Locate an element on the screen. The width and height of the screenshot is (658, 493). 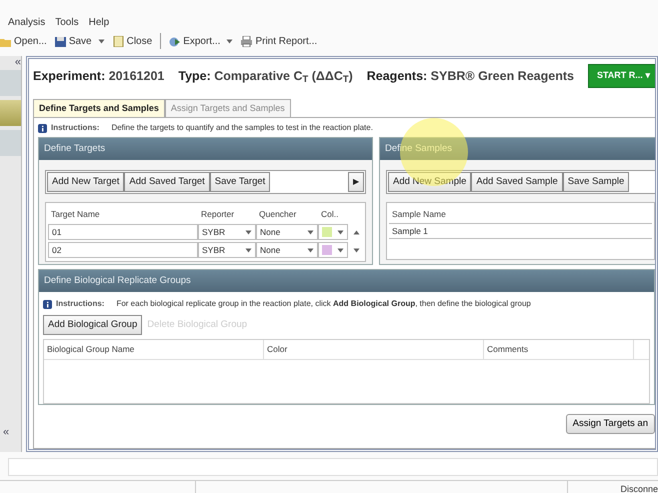
reagents-value: SYBR® Green Reagents is located at coordinates (502, 75).